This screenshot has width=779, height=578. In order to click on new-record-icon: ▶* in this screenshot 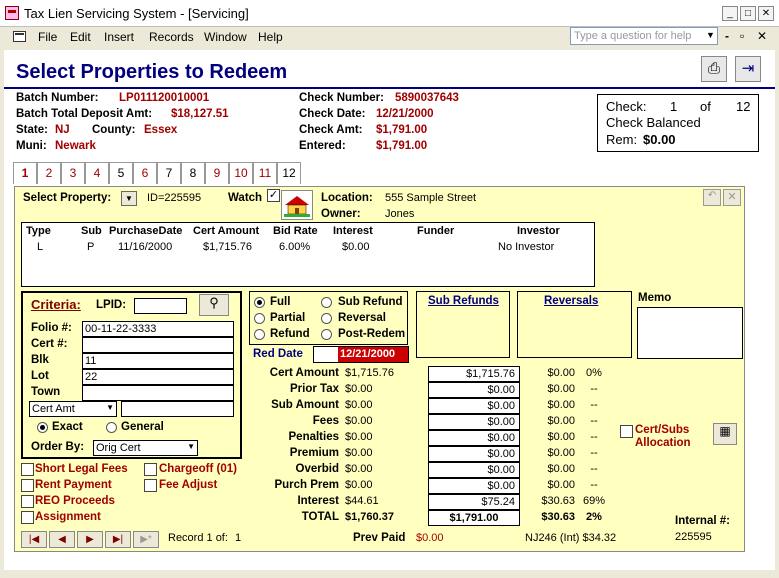, I will do `click(146, 539)`.